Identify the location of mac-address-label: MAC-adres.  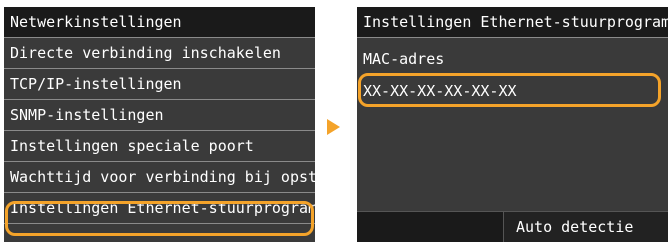
(404, 59).